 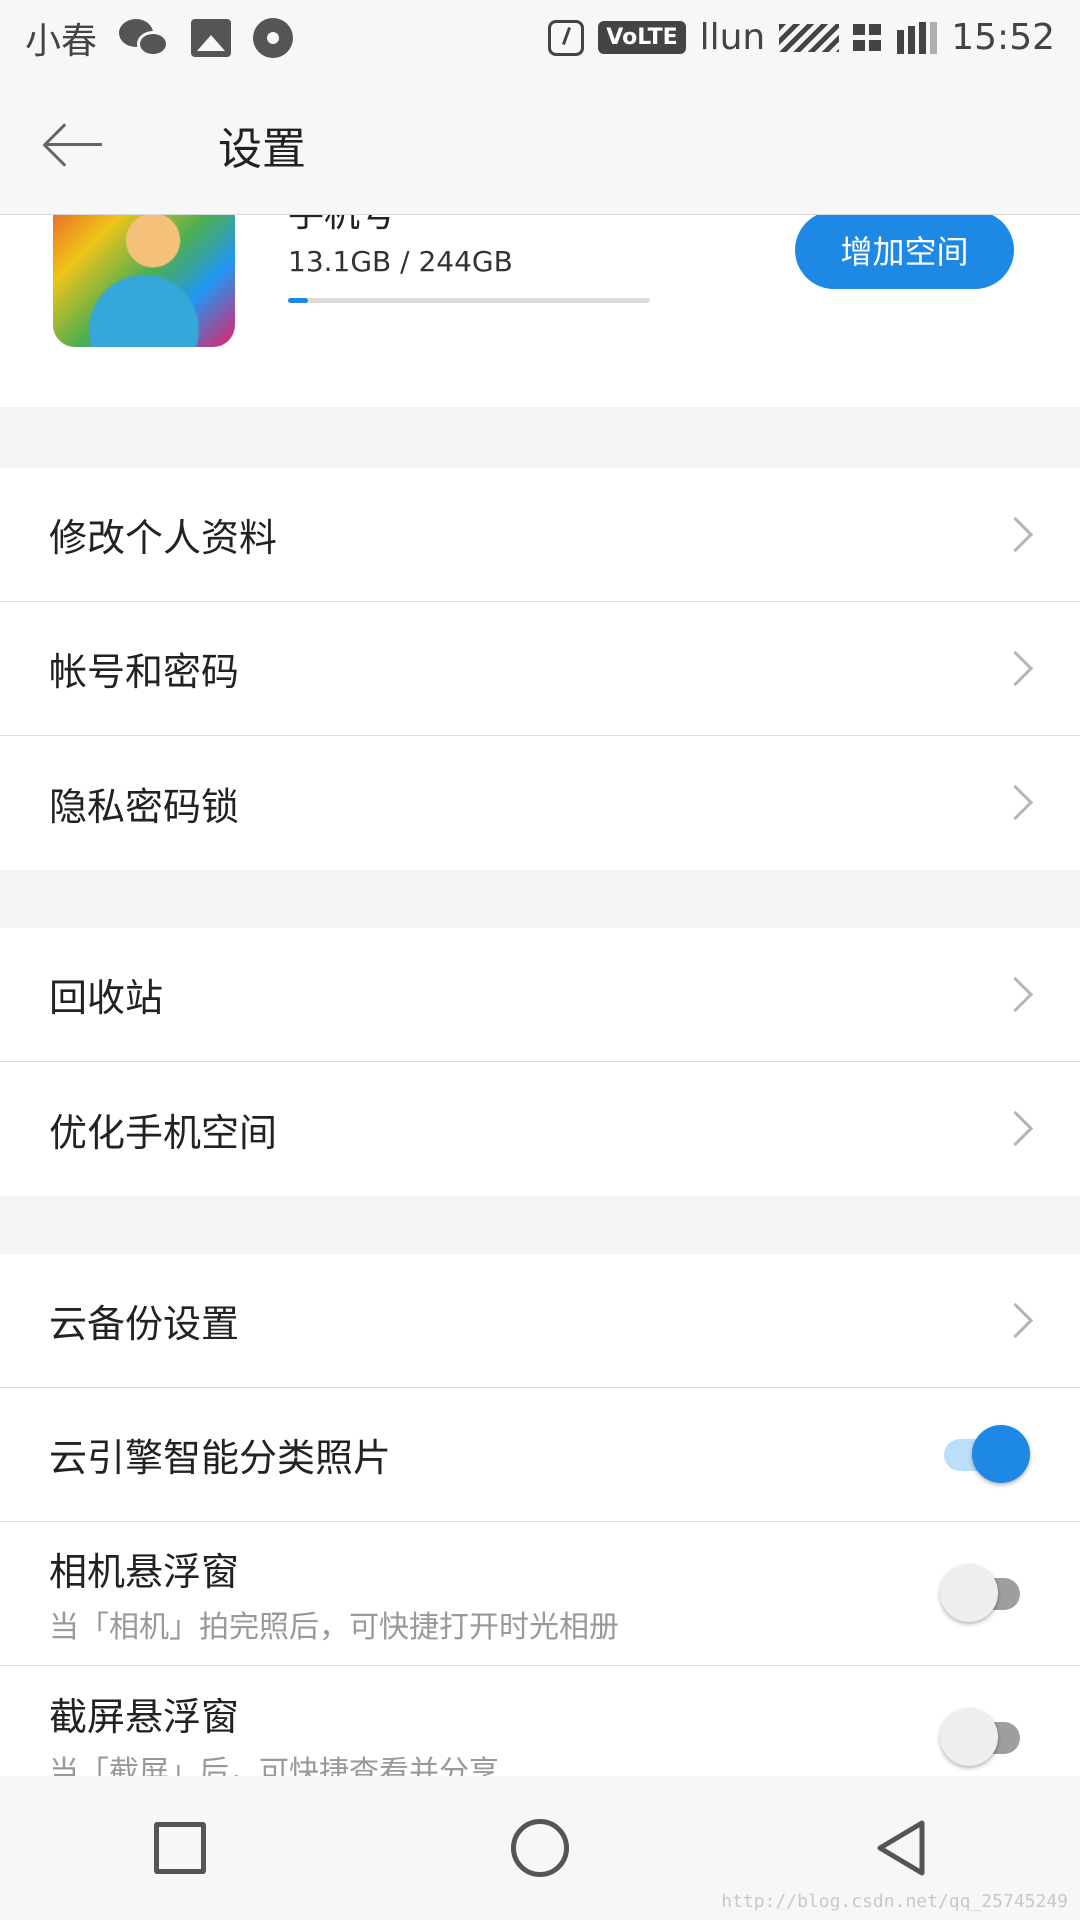 What do you see at coordinates (642, 37) in the screenshot?
I see `volte-badge: VoLTE` at bounding box center [642, 37].